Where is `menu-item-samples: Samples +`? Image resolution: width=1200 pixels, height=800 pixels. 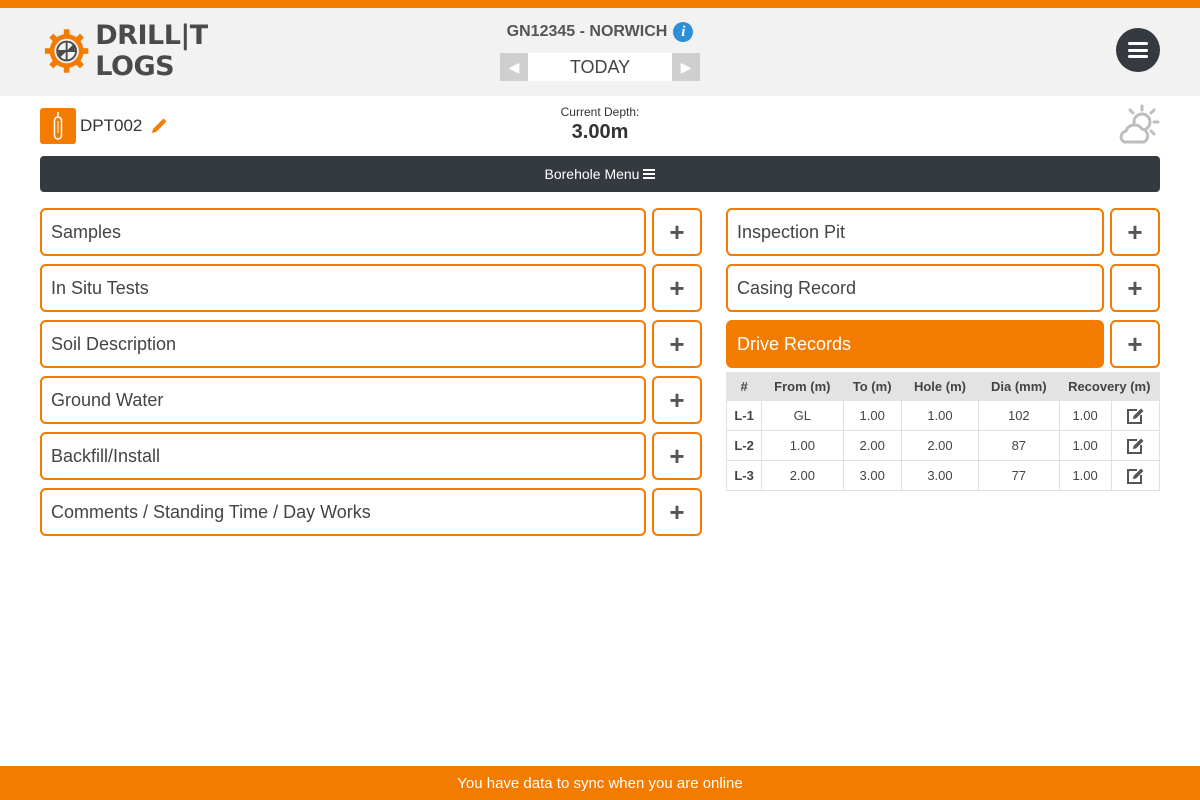
menu-item-samples: Samples + is located at coordinates (371, 232).